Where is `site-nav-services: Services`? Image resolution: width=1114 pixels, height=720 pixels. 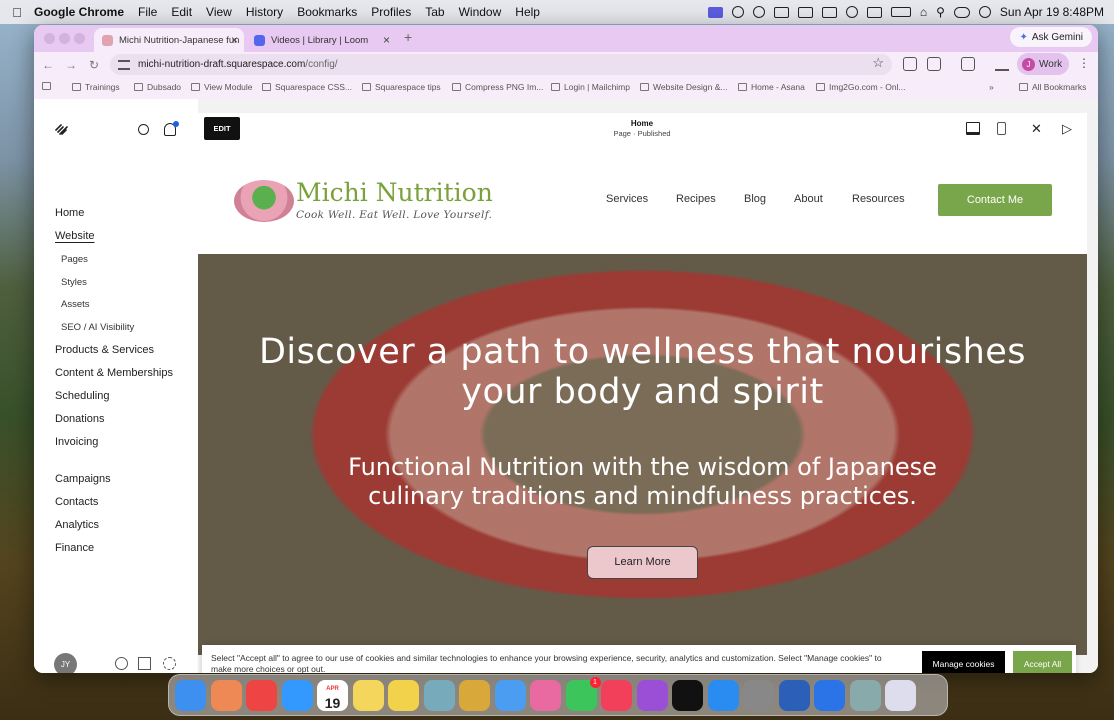
site-nav-services: Services is located at coordinates (627, 199).